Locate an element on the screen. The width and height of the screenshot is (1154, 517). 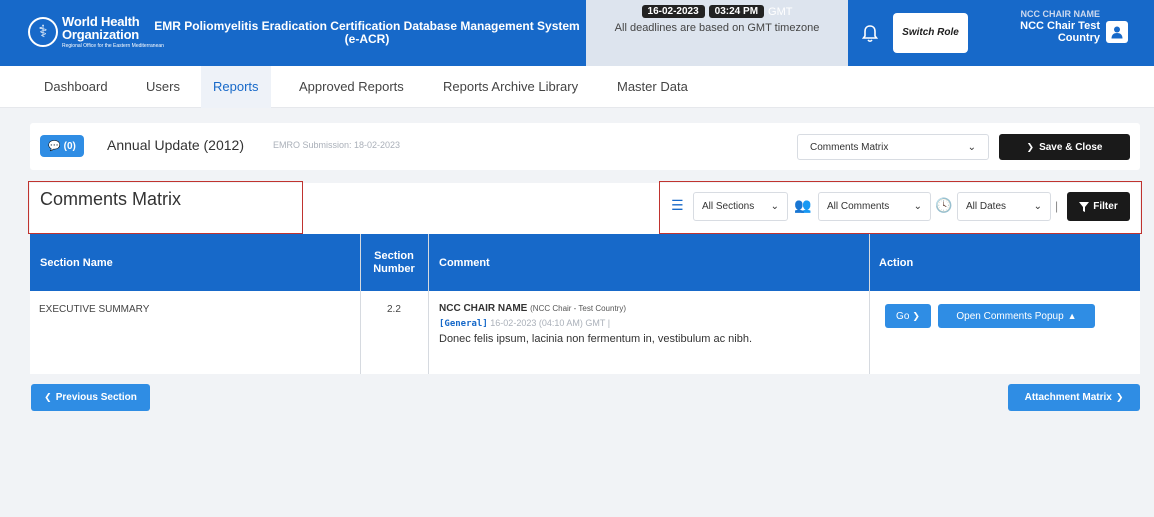
comments-count: (0) is located at coordinates (69, 146).